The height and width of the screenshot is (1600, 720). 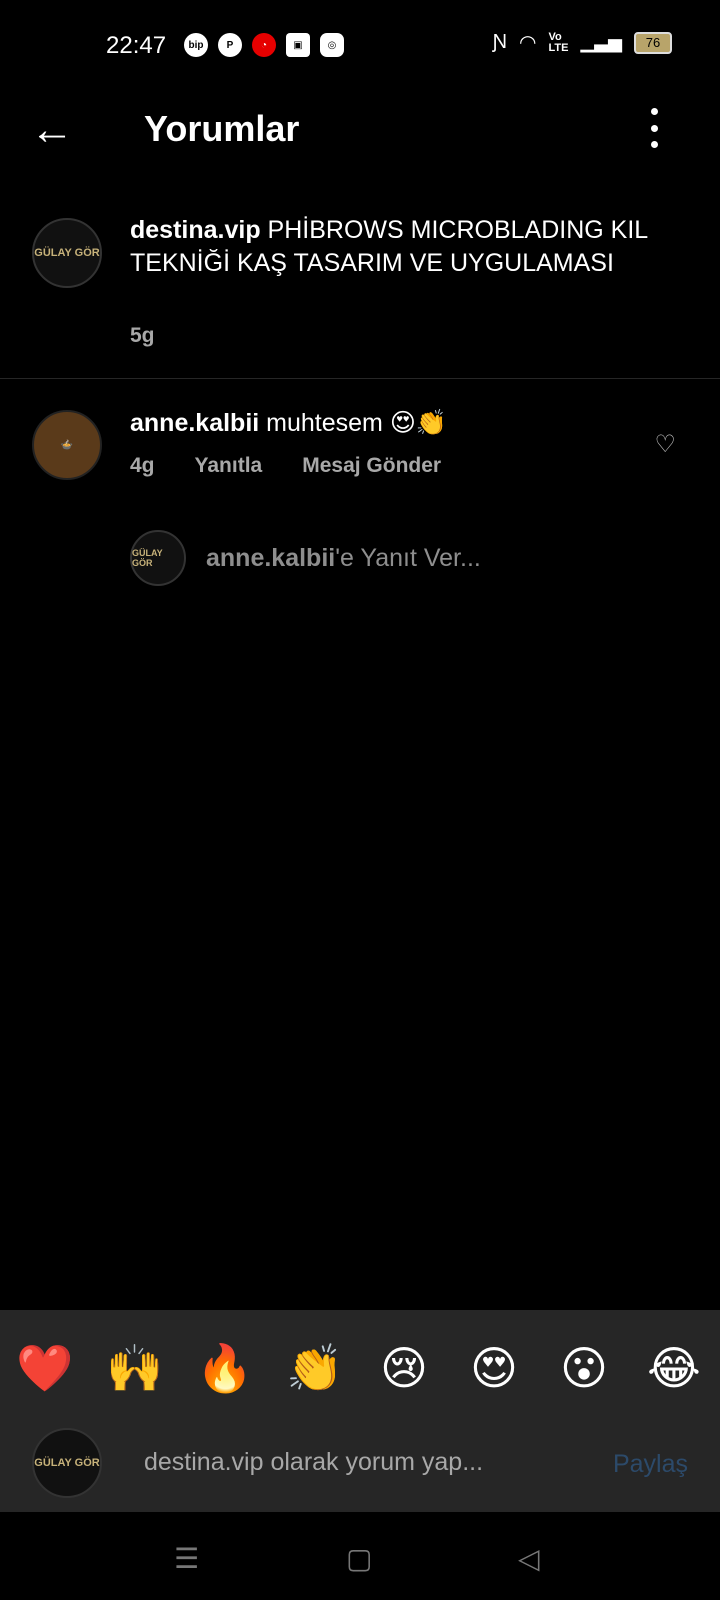 What do you see at coordinates (229, 466) in the screenshot?
I see `reply-button: Yanıtla` at bounding box center [229, 466].